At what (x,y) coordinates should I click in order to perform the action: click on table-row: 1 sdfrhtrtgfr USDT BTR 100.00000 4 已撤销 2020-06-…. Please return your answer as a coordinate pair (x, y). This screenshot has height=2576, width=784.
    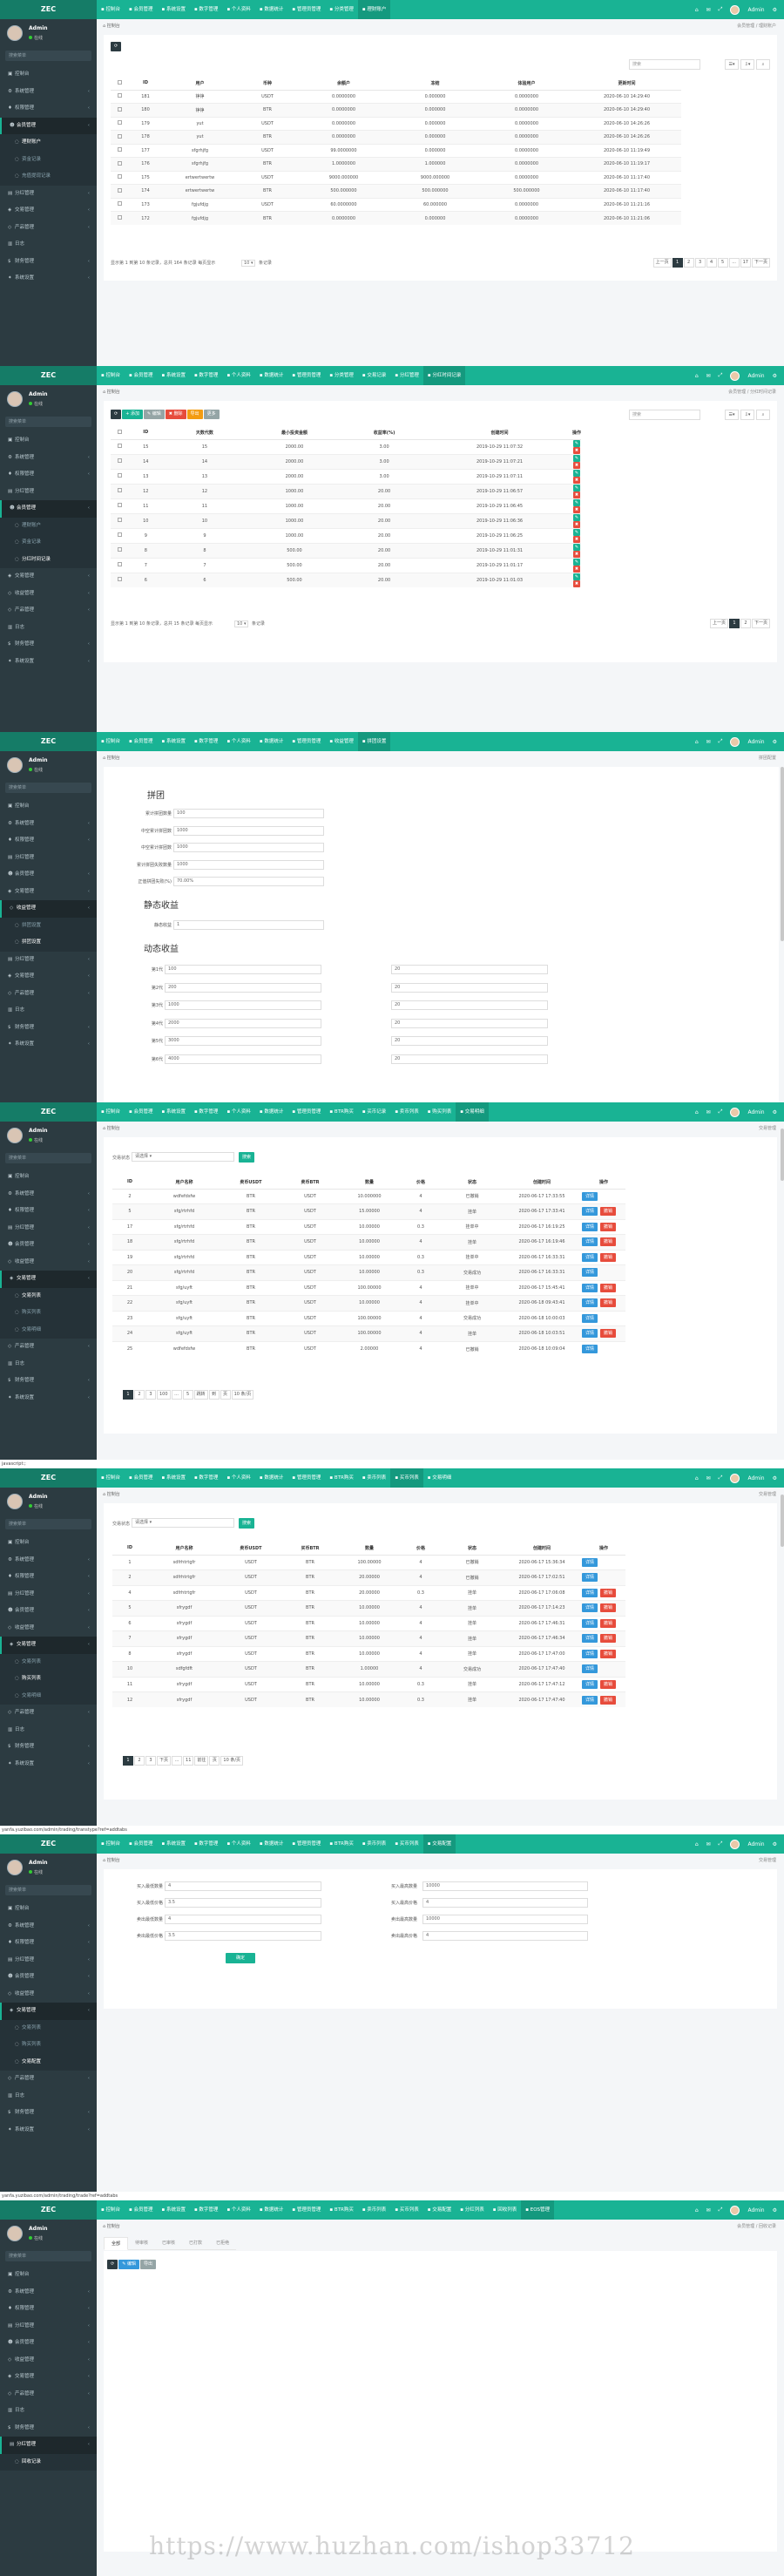
    Looking at the image, I should click on (368, 1562).